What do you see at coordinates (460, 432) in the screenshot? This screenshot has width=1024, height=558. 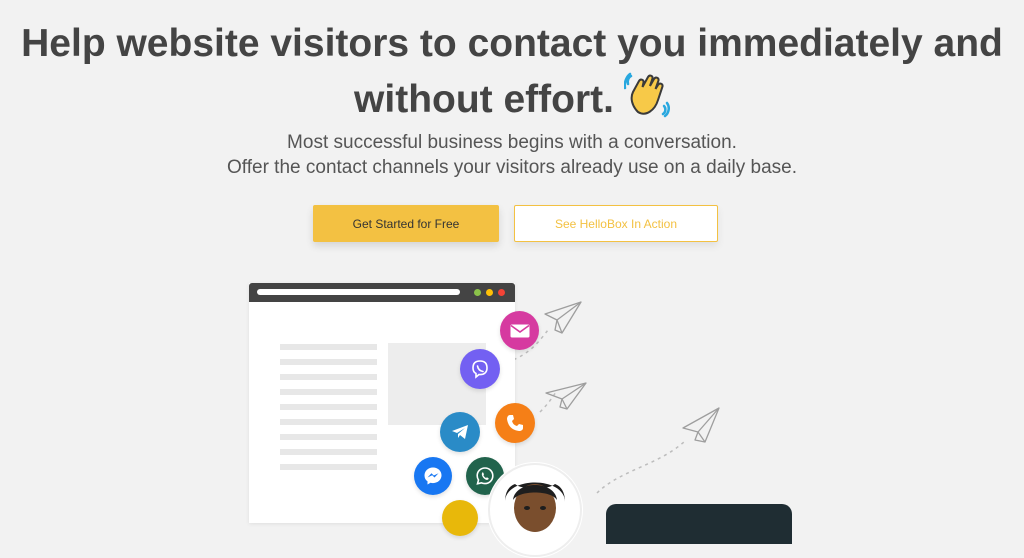 I see `telegram-channel-icon` at bounding box center [460, 432].